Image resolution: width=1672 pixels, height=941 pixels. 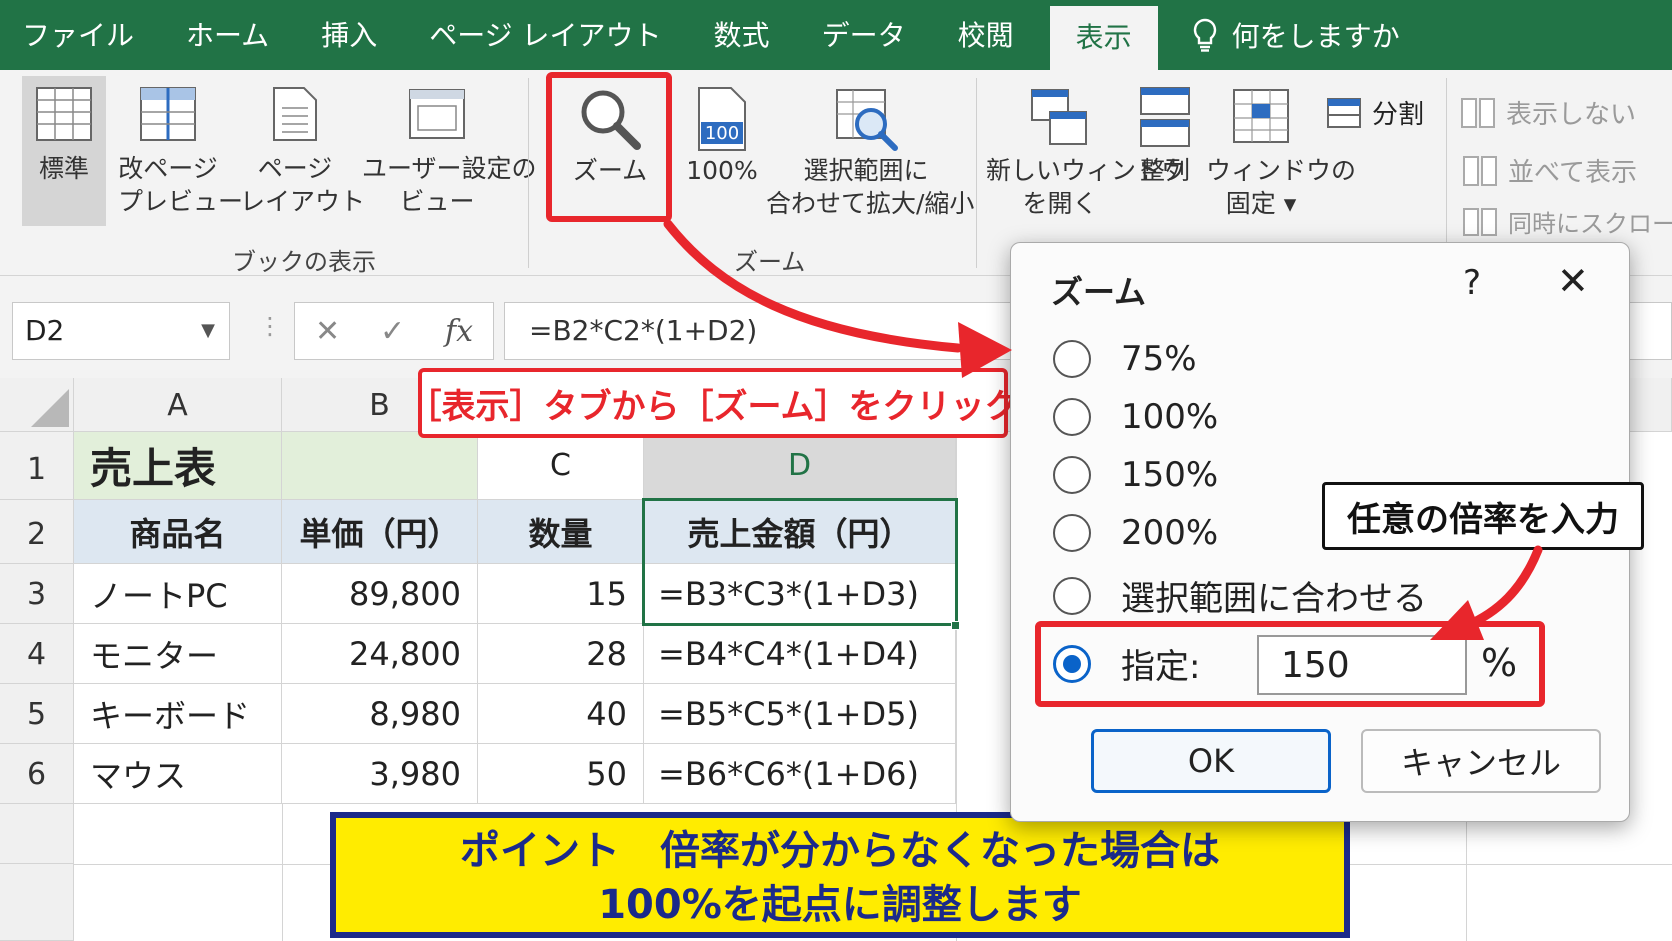 What do you see at coordinates (37, 774) in the screenshot?
I see `row-header-6: 6` at bounding box center [37, 774].